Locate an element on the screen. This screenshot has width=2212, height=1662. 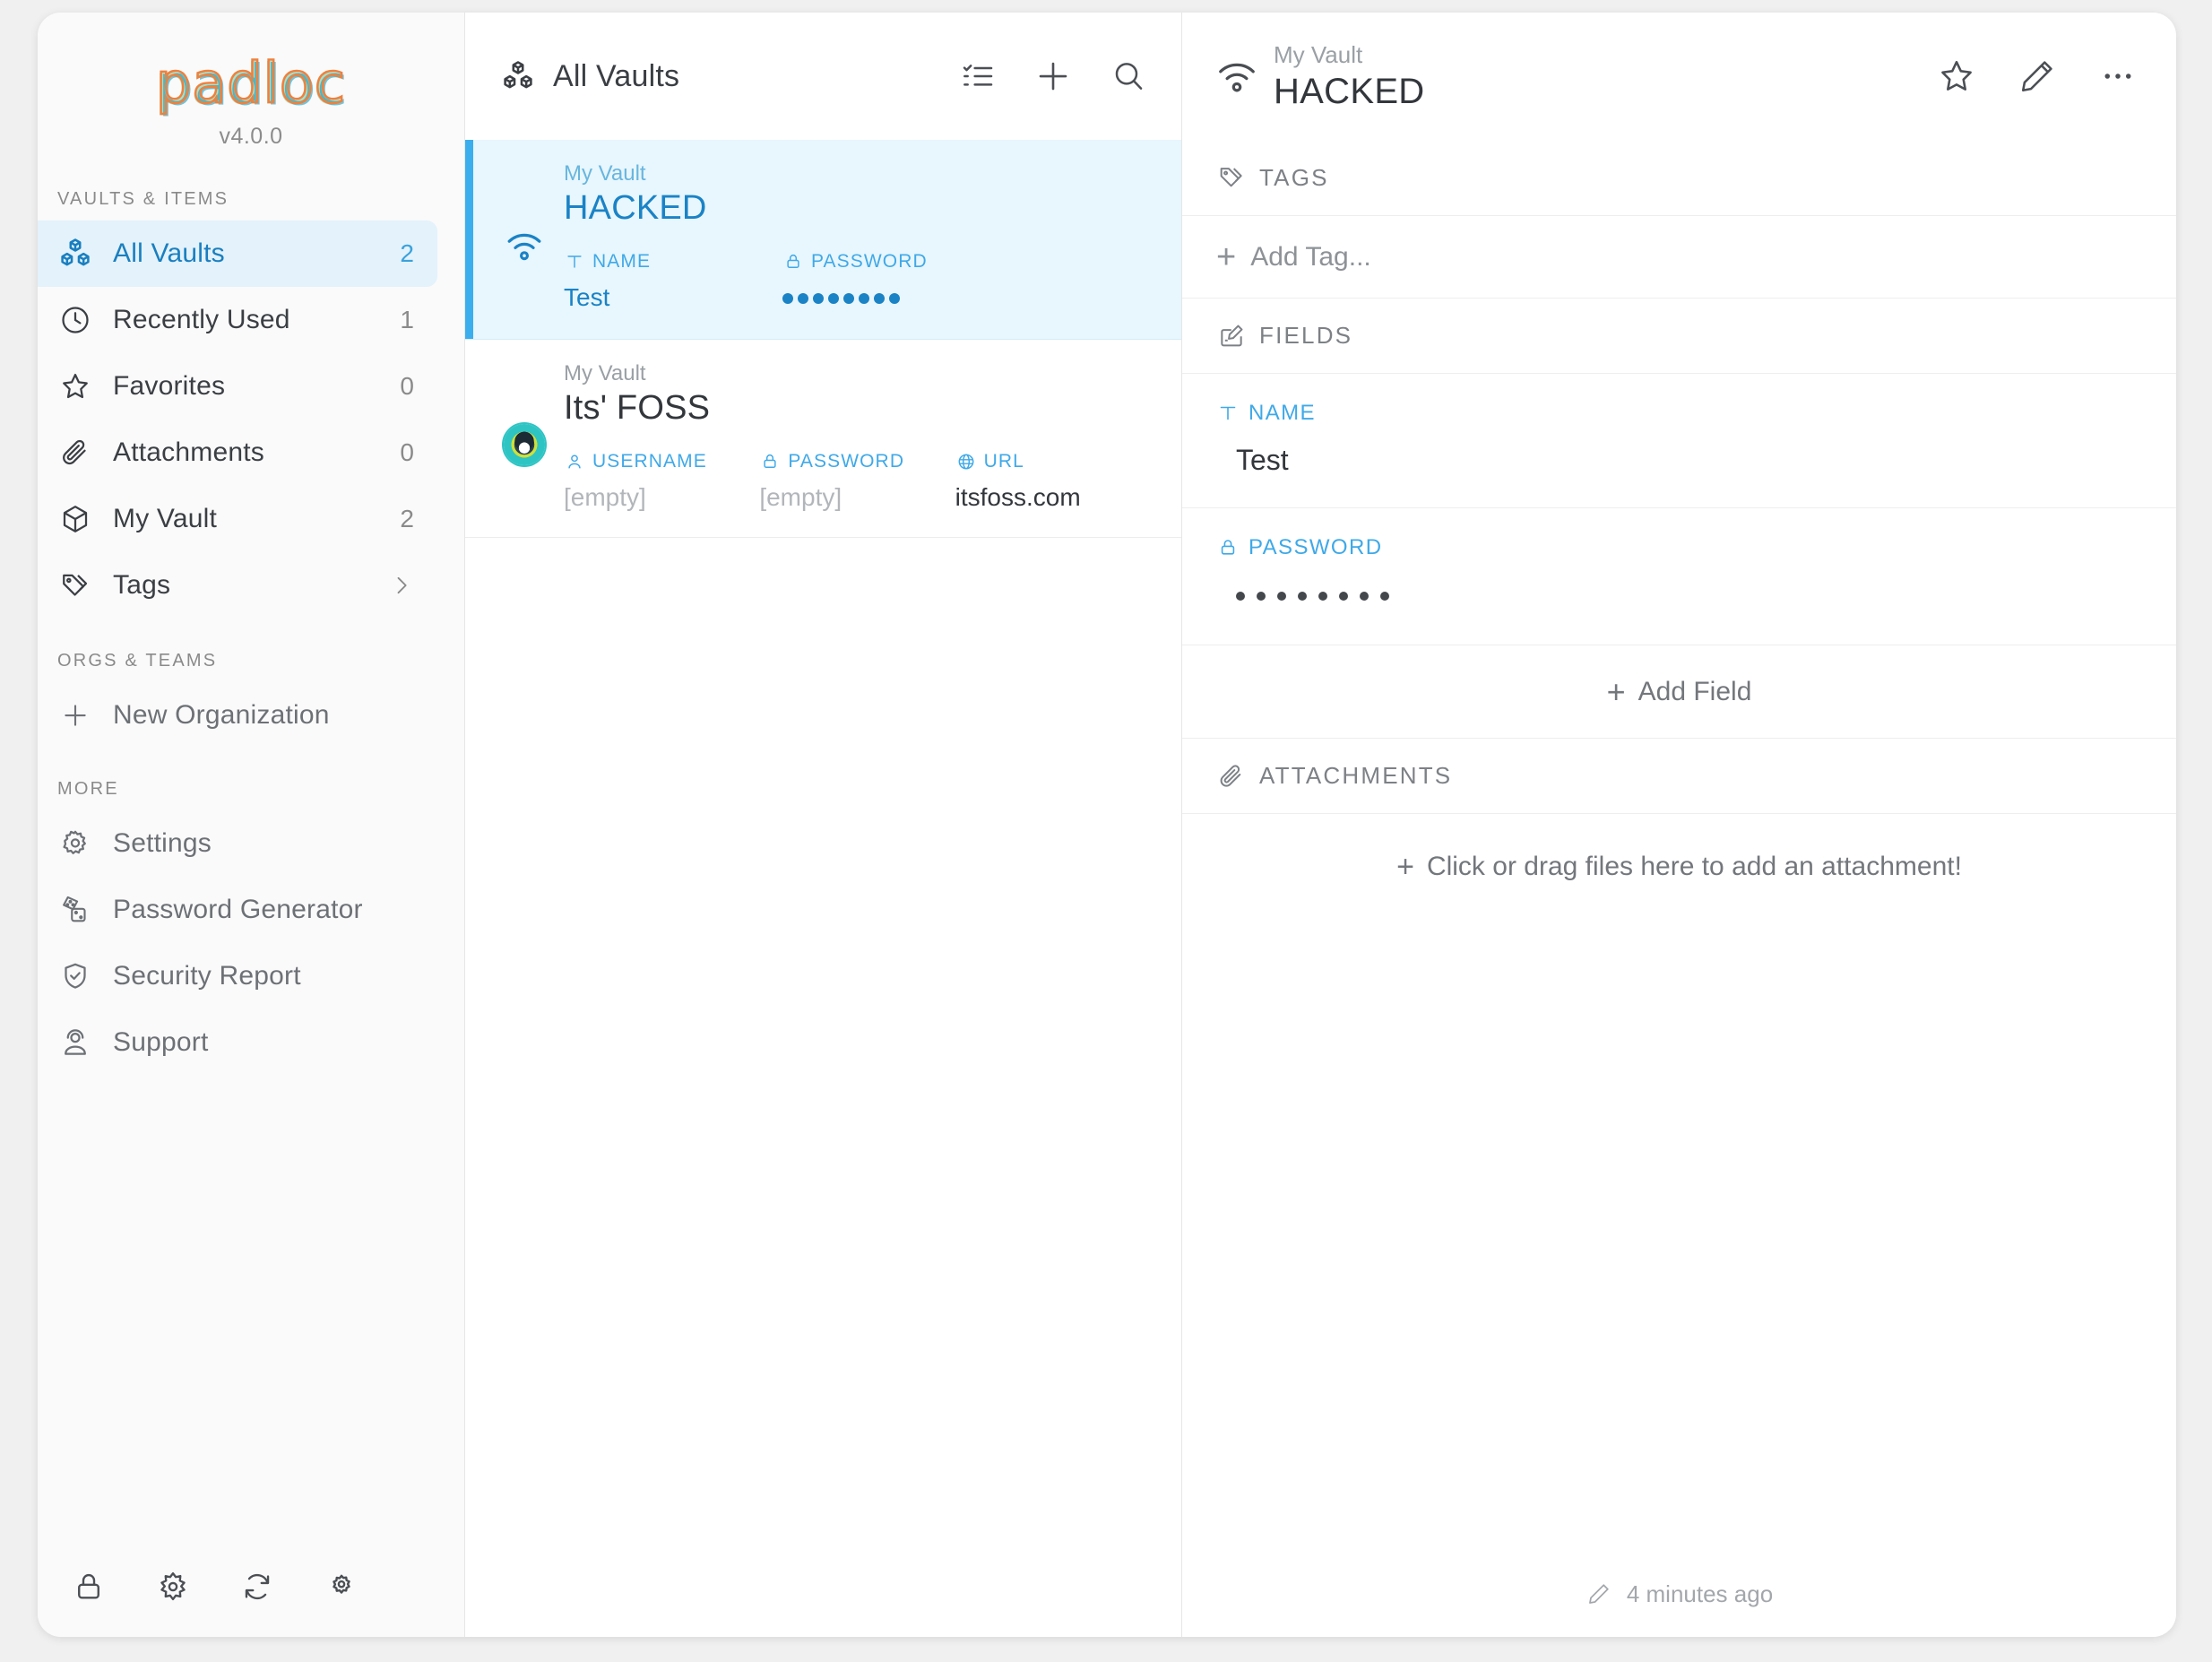
field-row-password: PASSWORD is located at coordinates (1679, 576).